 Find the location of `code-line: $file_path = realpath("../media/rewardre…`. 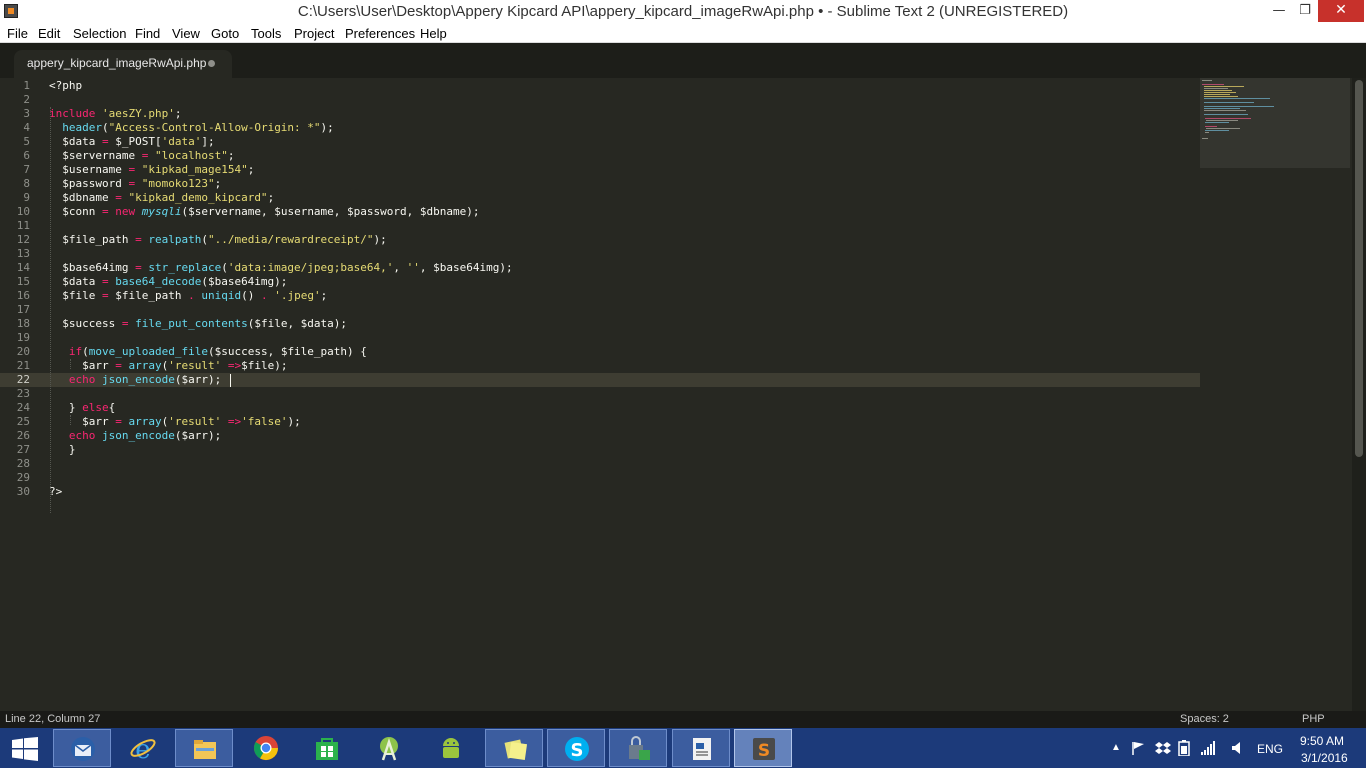

code-line: $file_path = realpath("../media/rewardre… is located at coordinates (218, 239).